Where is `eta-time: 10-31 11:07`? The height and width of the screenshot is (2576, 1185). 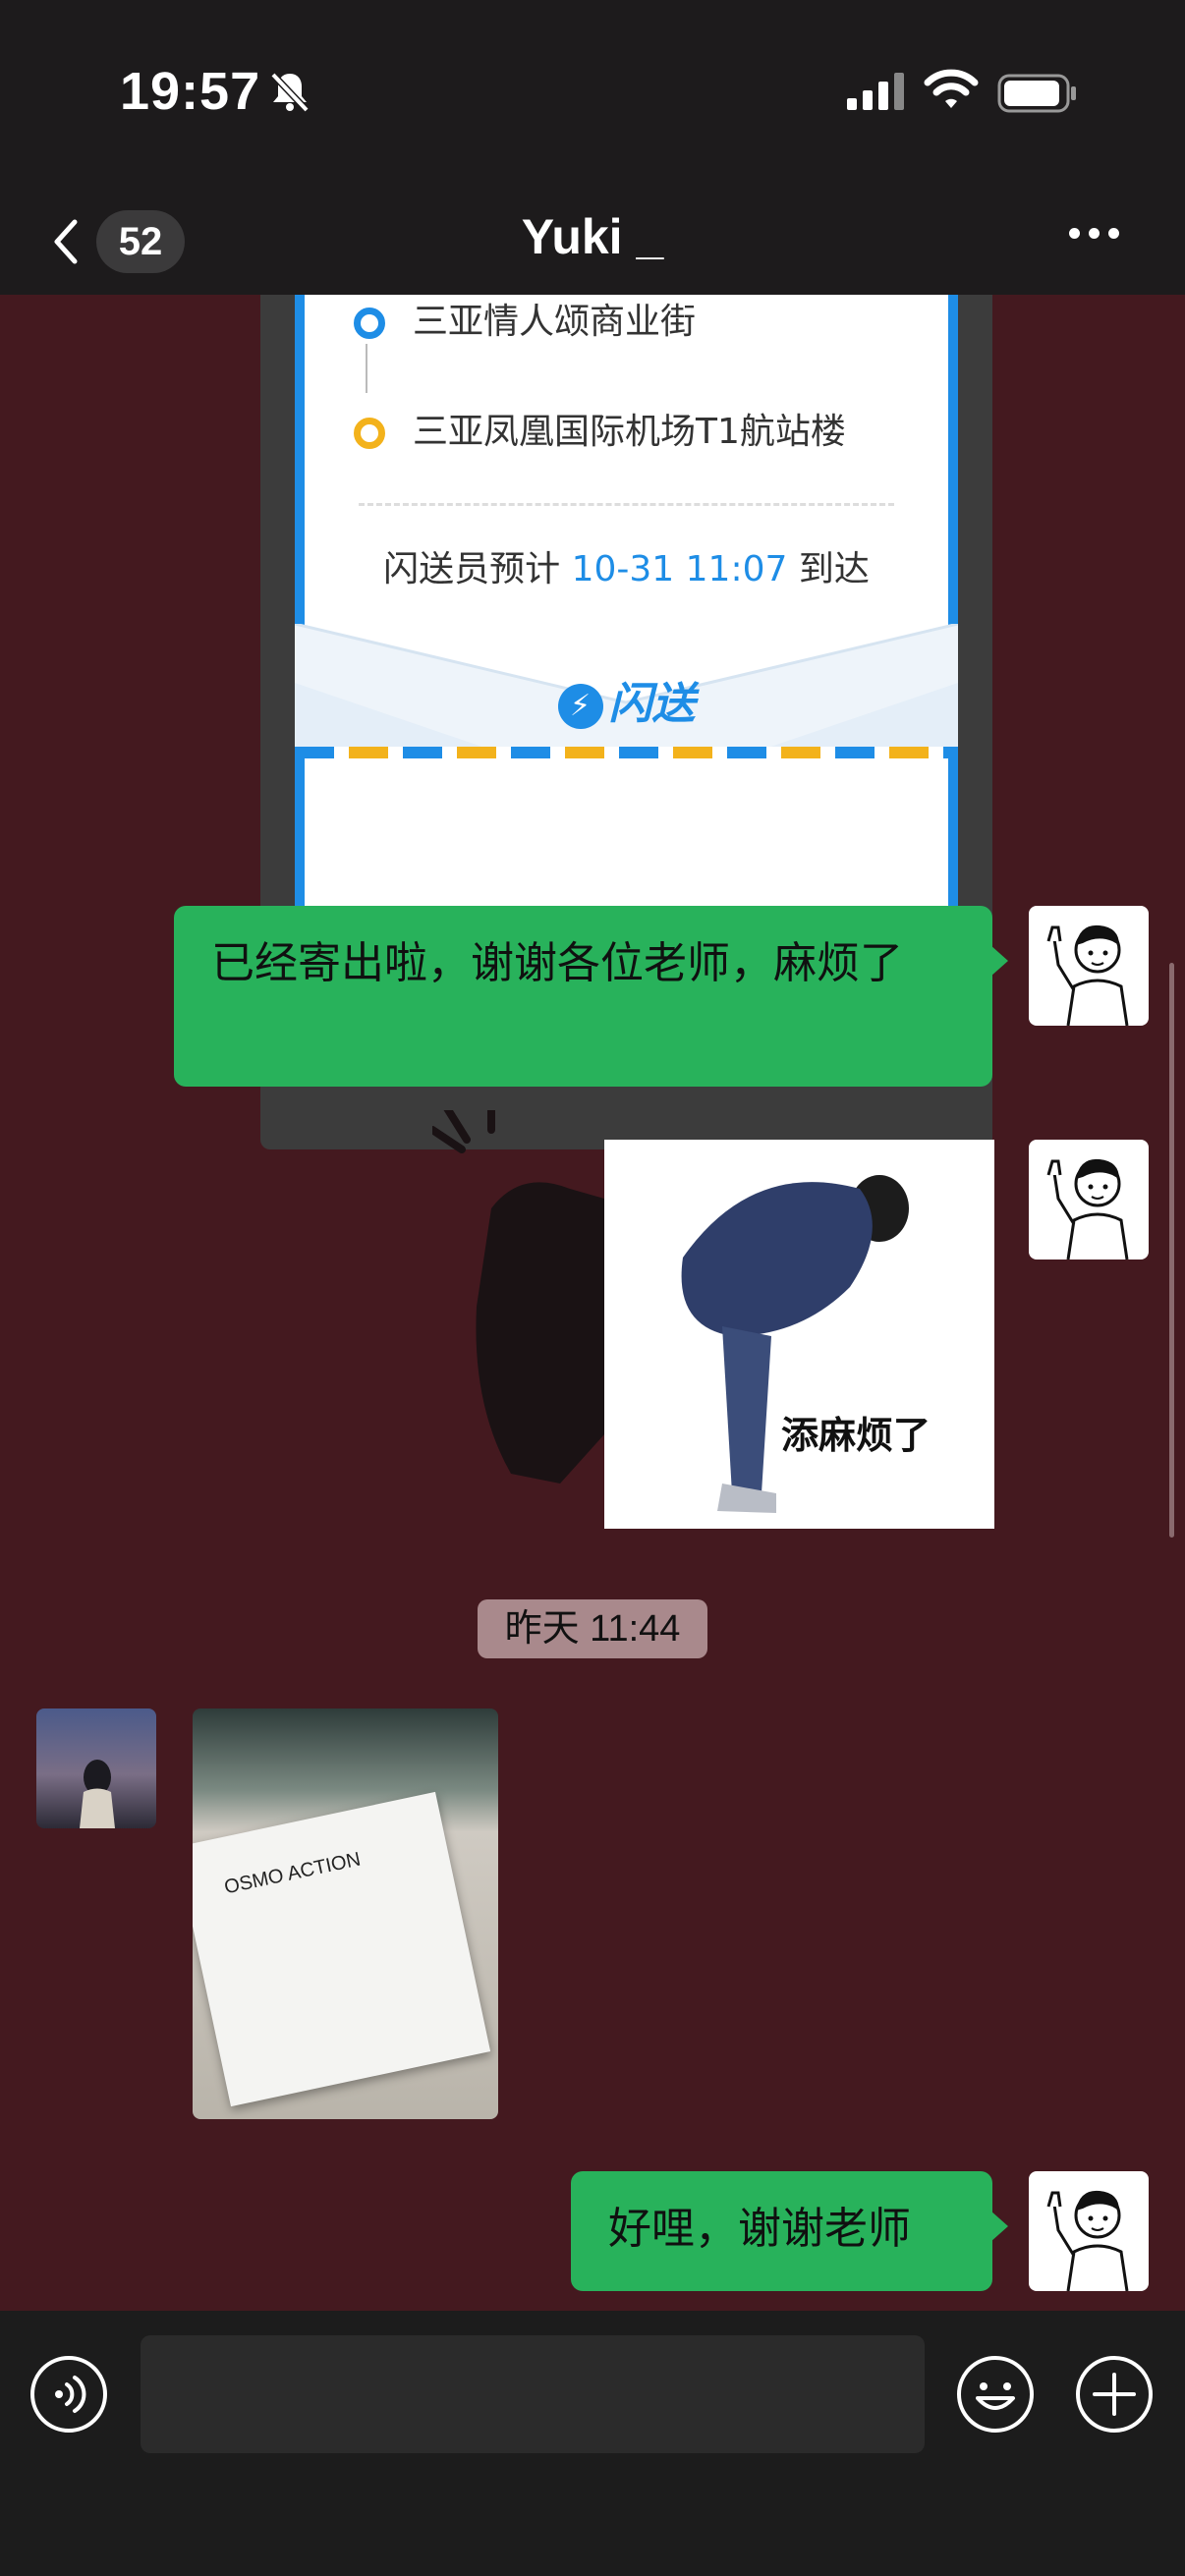 eta-time: 10-31 11:07 is located at coordinates (680, 569).